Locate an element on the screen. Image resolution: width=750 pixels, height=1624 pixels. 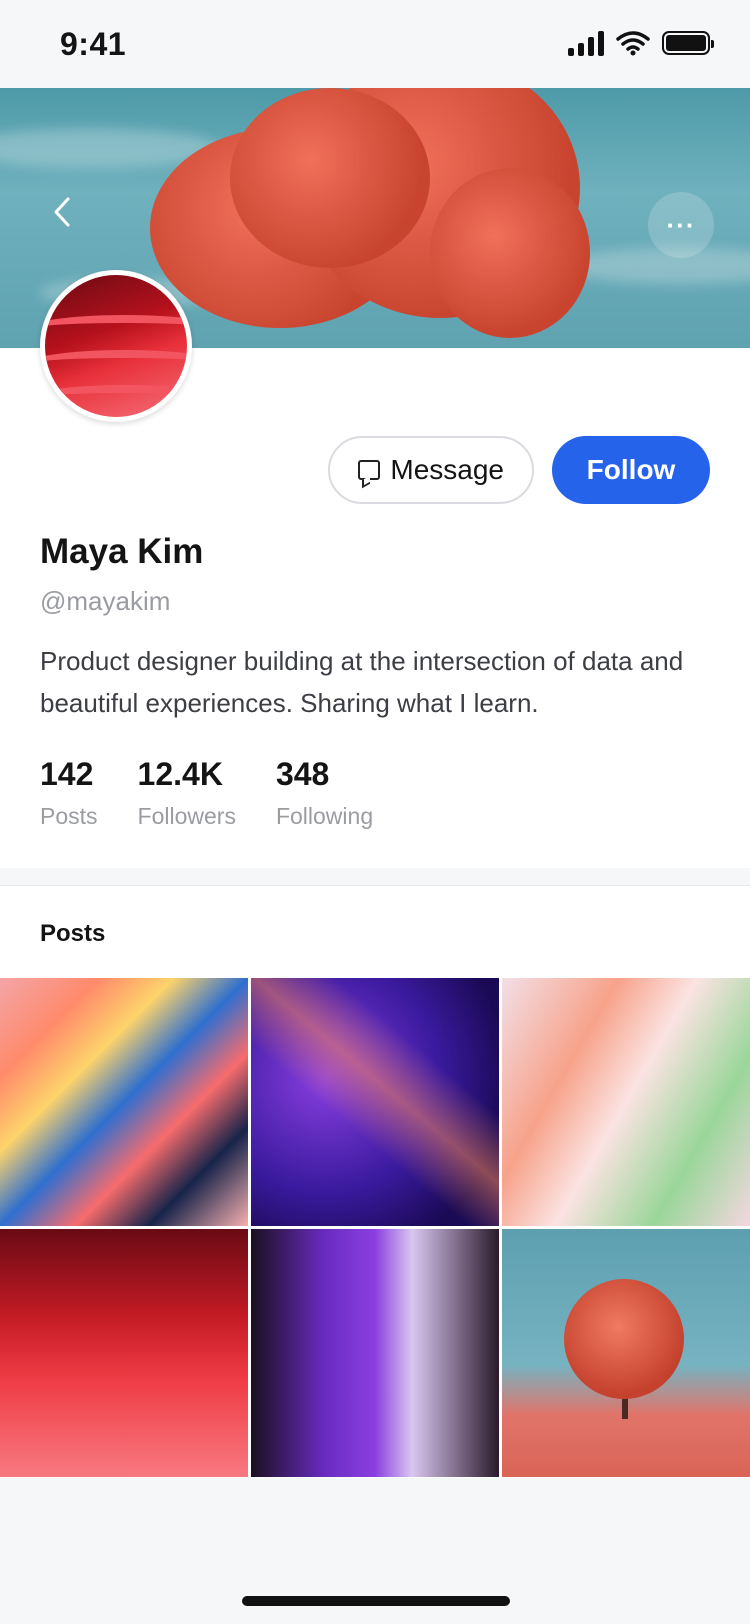
back-button is located at coordinates (62, 212).